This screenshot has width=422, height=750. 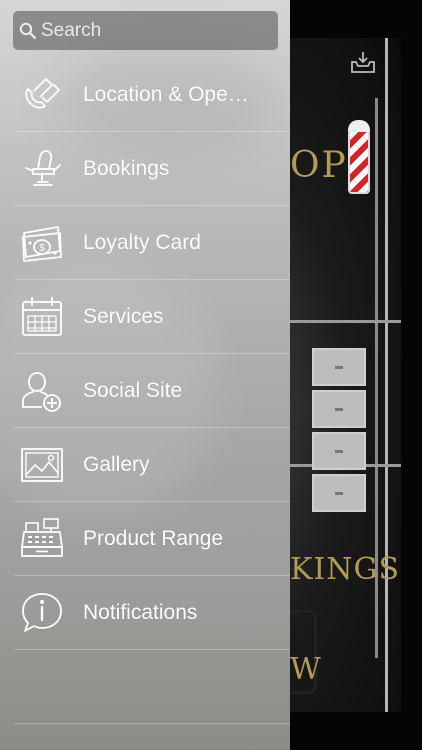 What do you see at coordinates (42, 169) in the screenshot?
I see `barber-chair-icon` at bounding box center [42, 169].